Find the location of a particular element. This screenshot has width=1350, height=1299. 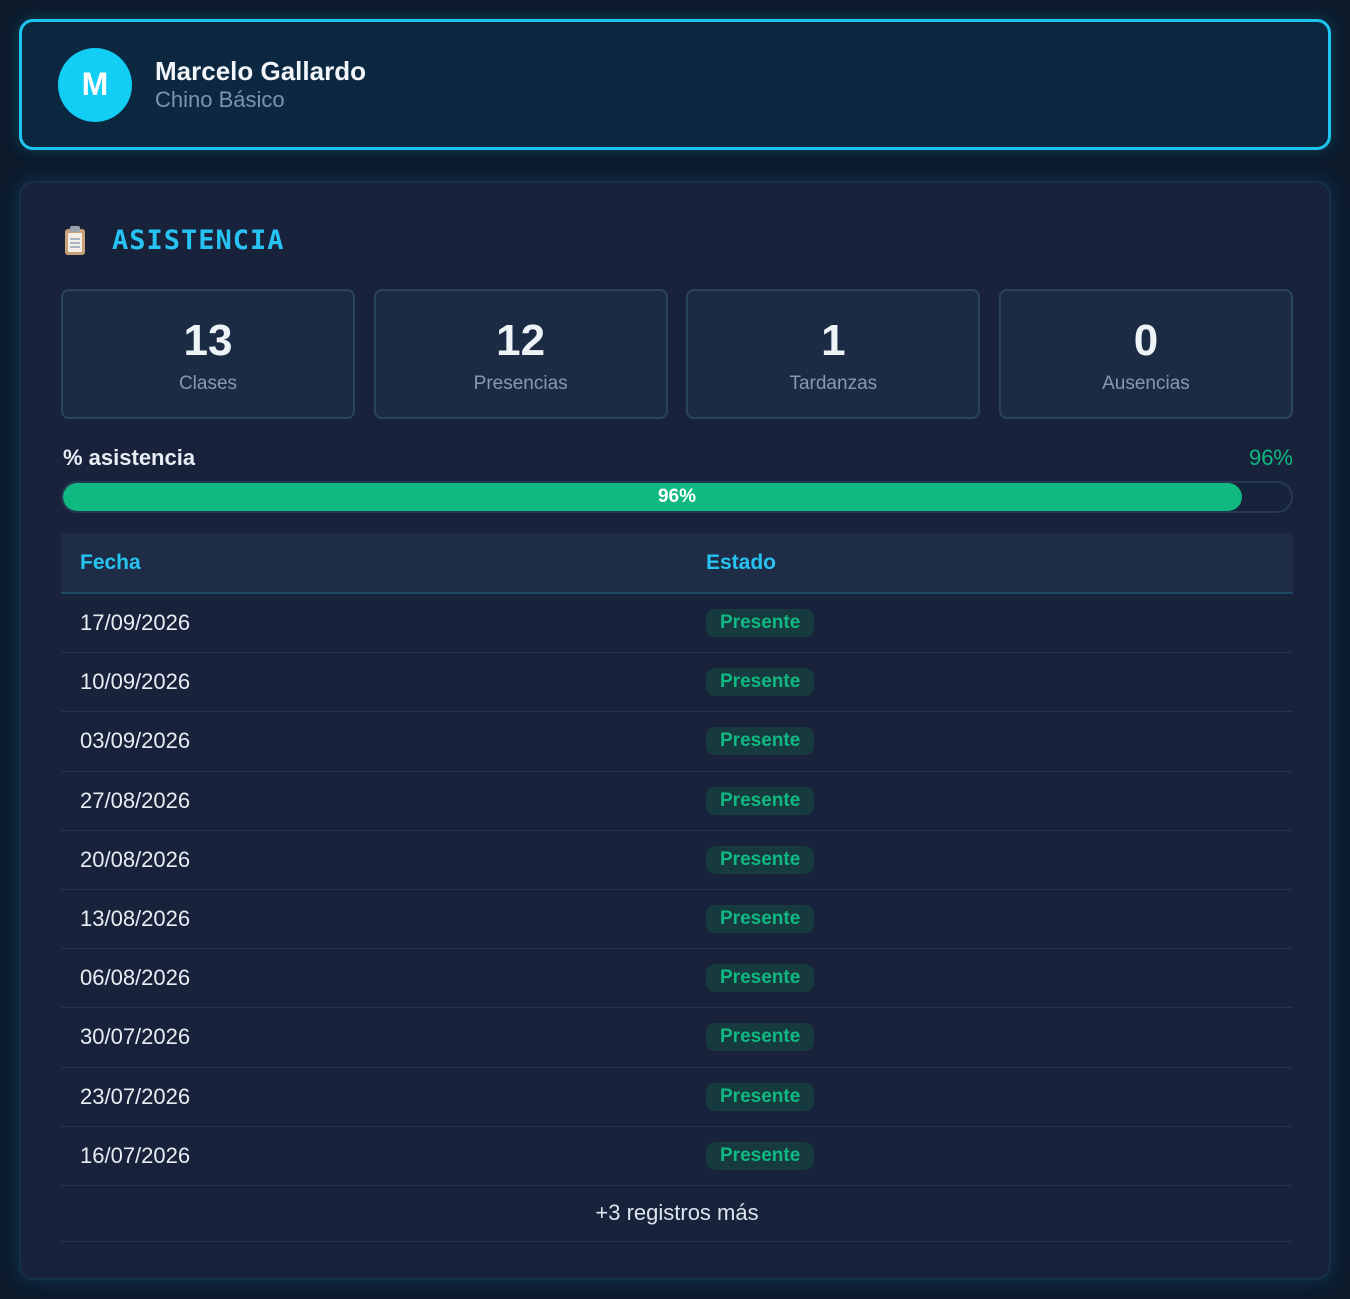

row-date: 30/07/2026 is located at coordinates (135, 1037).